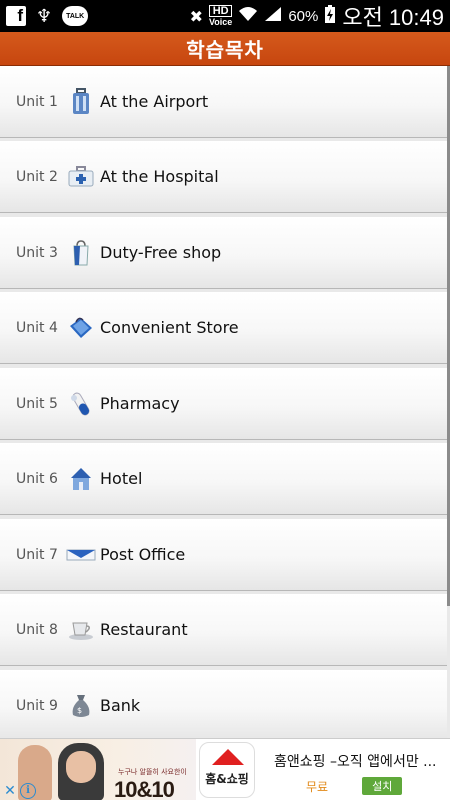 Image resolution: width=450 pixels, height=800 pixels. What do you see at coordinates (227, 778) in the screenshot?
I see `logo-text: 홈&쇼핑` at bounding box center [227, 778].